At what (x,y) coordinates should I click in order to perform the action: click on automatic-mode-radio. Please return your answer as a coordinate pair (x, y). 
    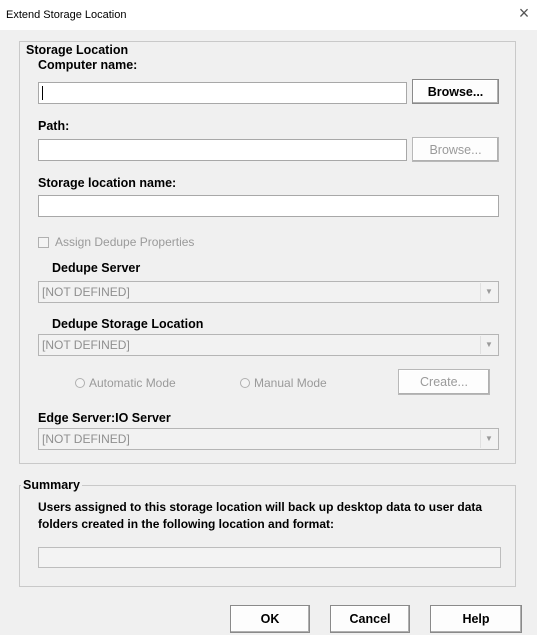
    Looking at the image, I should click on (80, 383).